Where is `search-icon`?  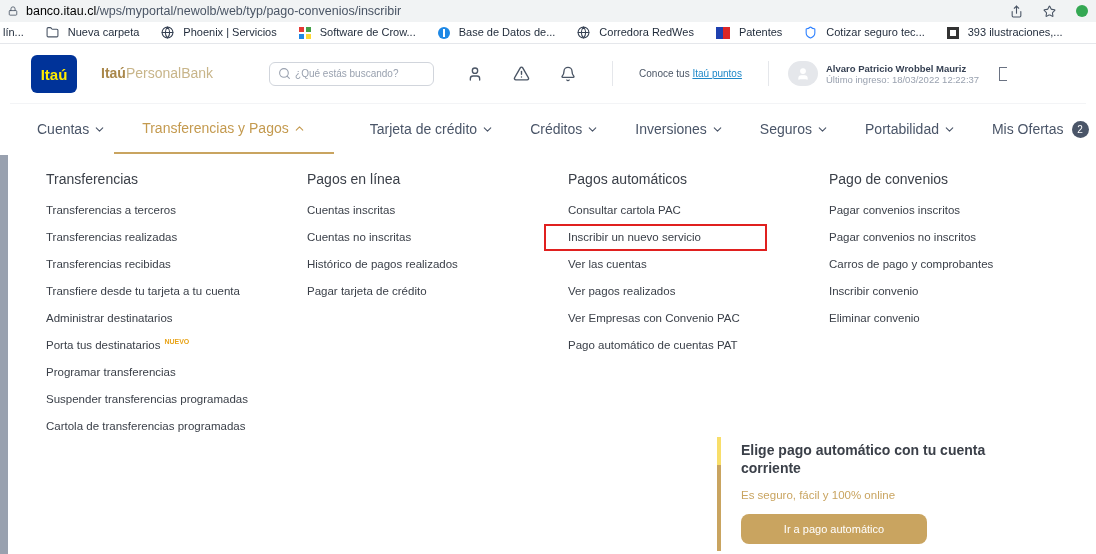 search-icon is located at coordinates (285, 73).